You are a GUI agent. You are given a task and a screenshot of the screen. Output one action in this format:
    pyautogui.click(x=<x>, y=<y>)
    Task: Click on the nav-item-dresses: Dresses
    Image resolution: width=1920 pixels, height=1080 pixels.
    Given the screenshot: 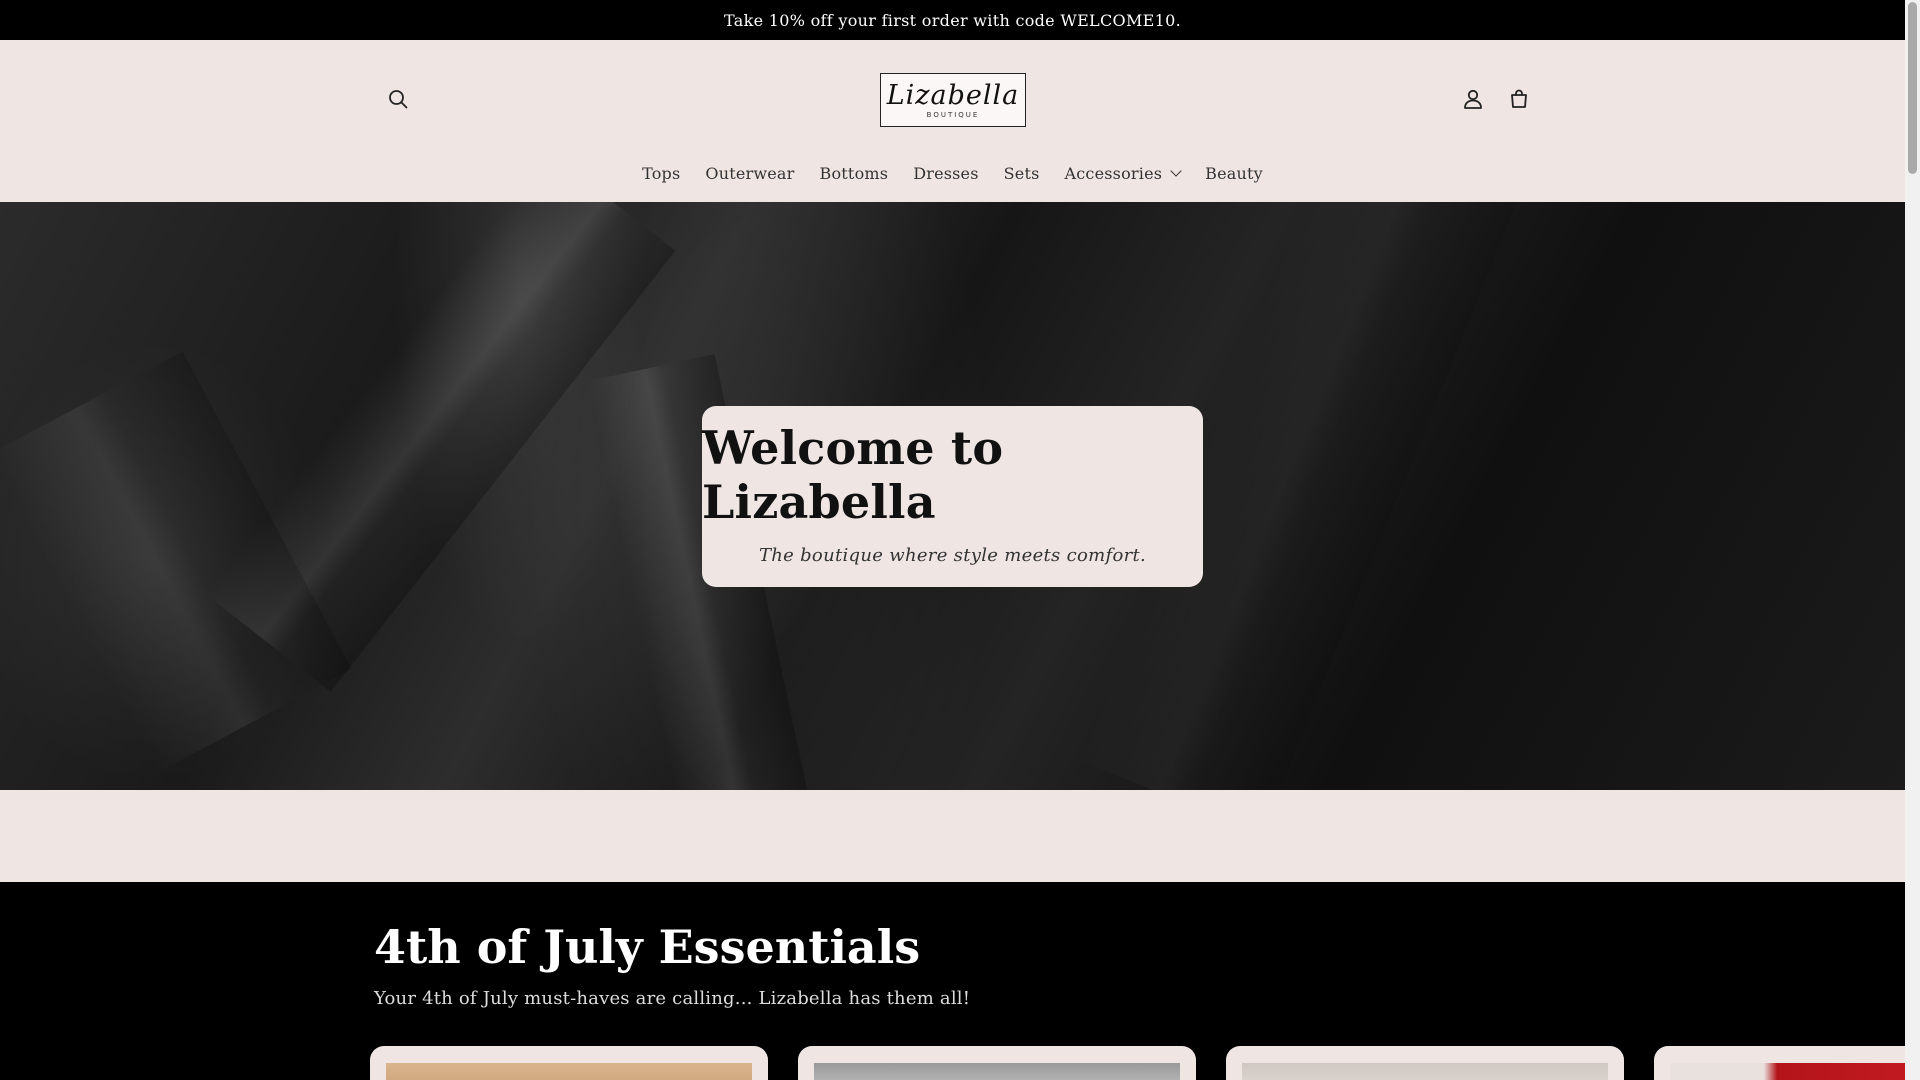 What is the action you would take?
    pyautogui.click(x=946, y=173)
    